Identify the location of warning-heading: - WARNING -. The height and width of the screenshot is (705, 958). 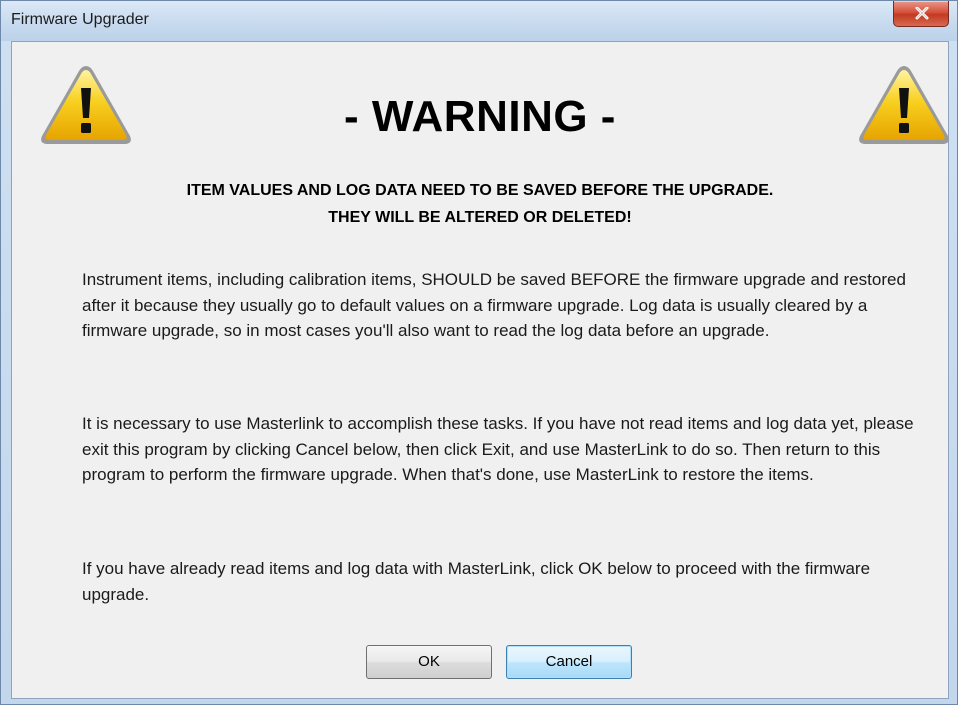
(480, 116).